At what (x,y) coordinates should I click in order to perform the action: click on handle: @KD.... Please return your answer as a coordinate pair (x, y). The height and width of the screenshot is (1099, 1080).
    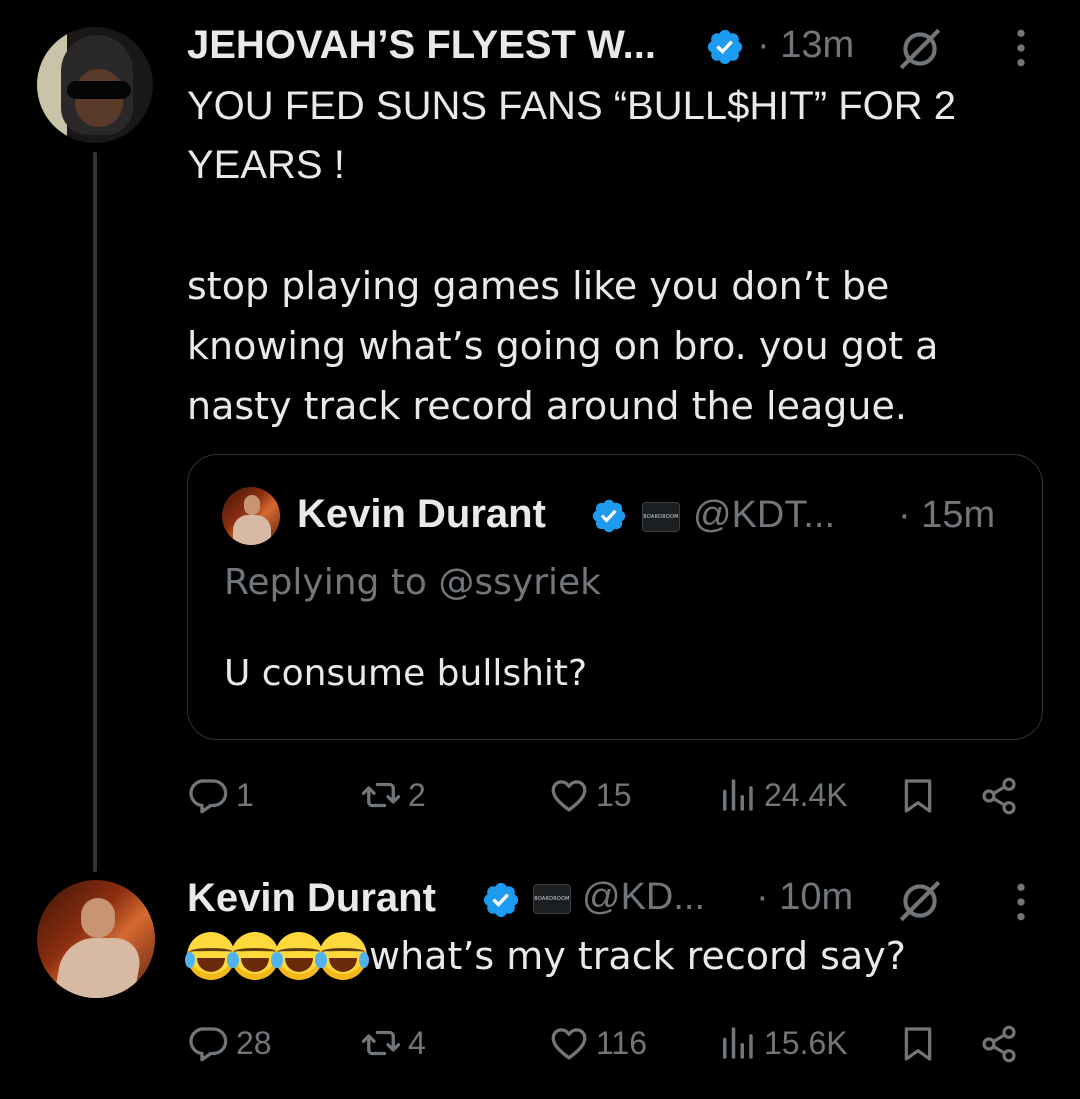
    Looking at the image, I should click on (643, 897).